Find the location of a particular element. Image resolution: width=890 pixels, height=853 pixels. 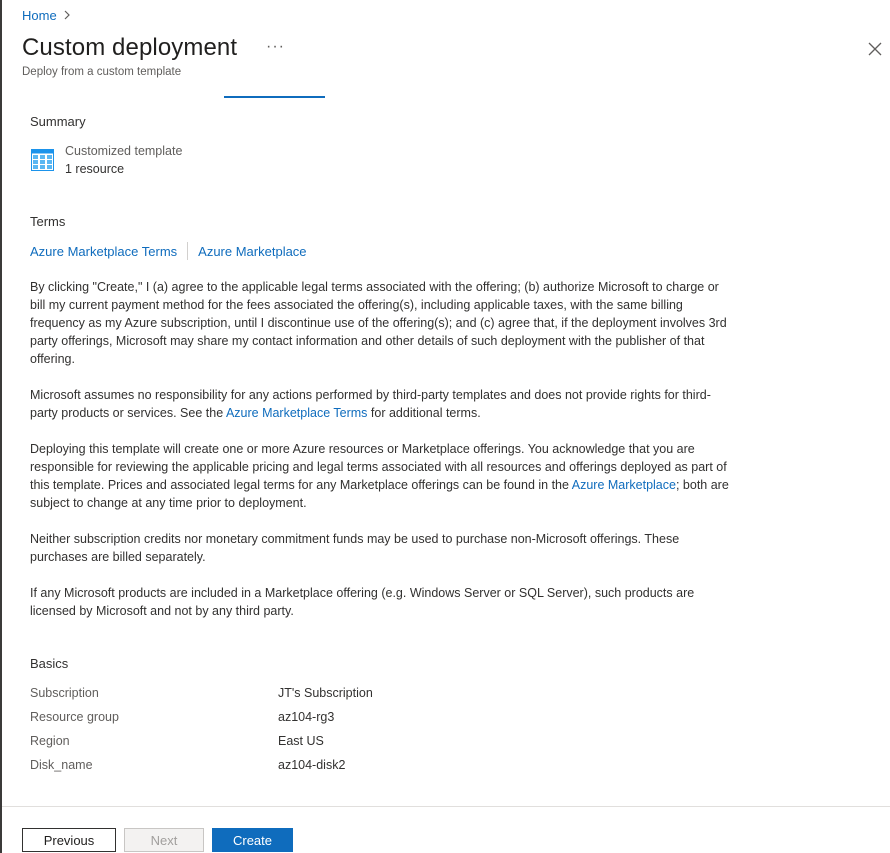

basics-heading: Basics is located at coordinates (49, 663).